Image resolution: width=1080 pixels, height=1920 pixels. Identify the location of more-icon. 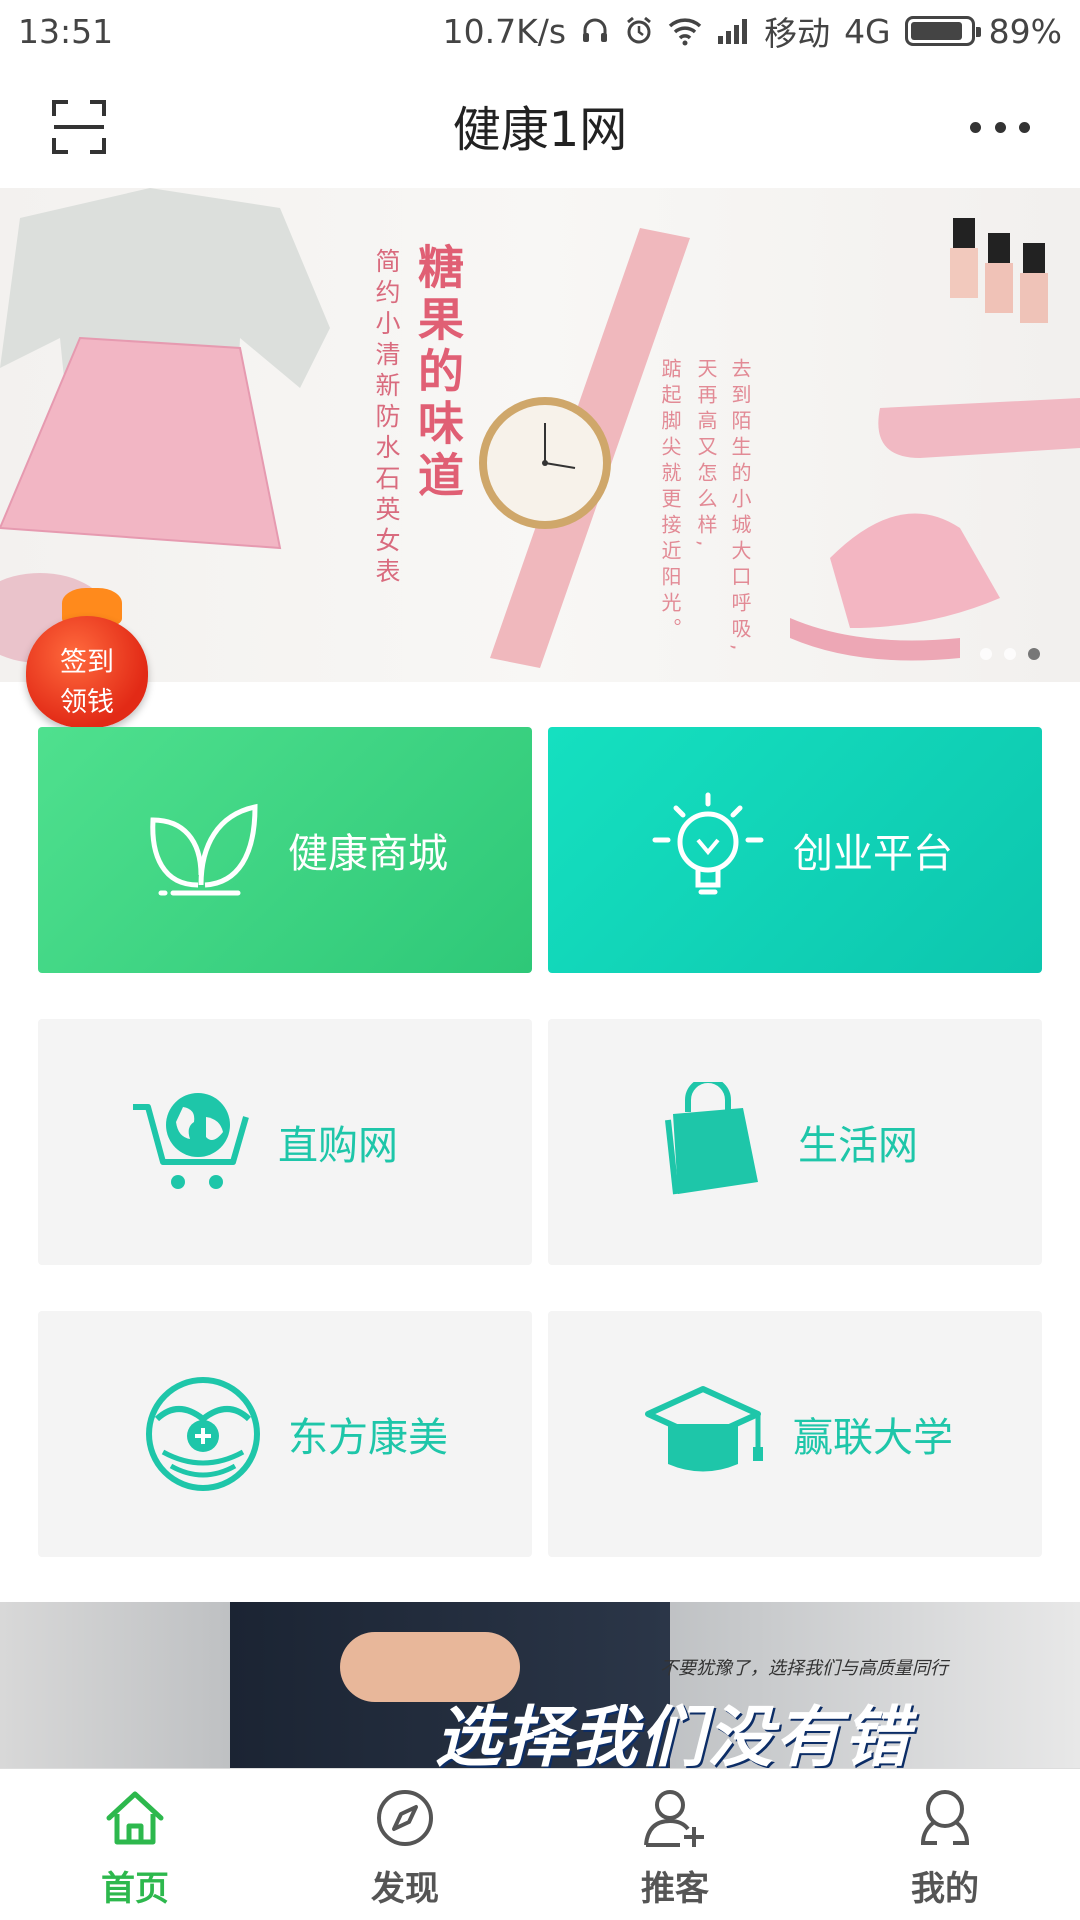
(1000, 127).